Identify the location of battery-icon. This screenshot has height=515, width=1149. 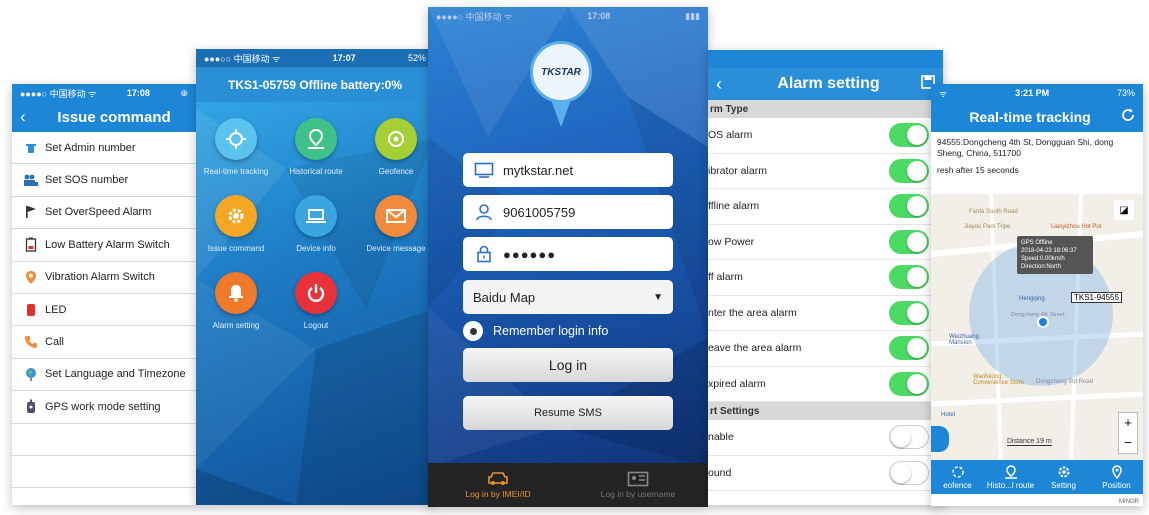
(31, 245).